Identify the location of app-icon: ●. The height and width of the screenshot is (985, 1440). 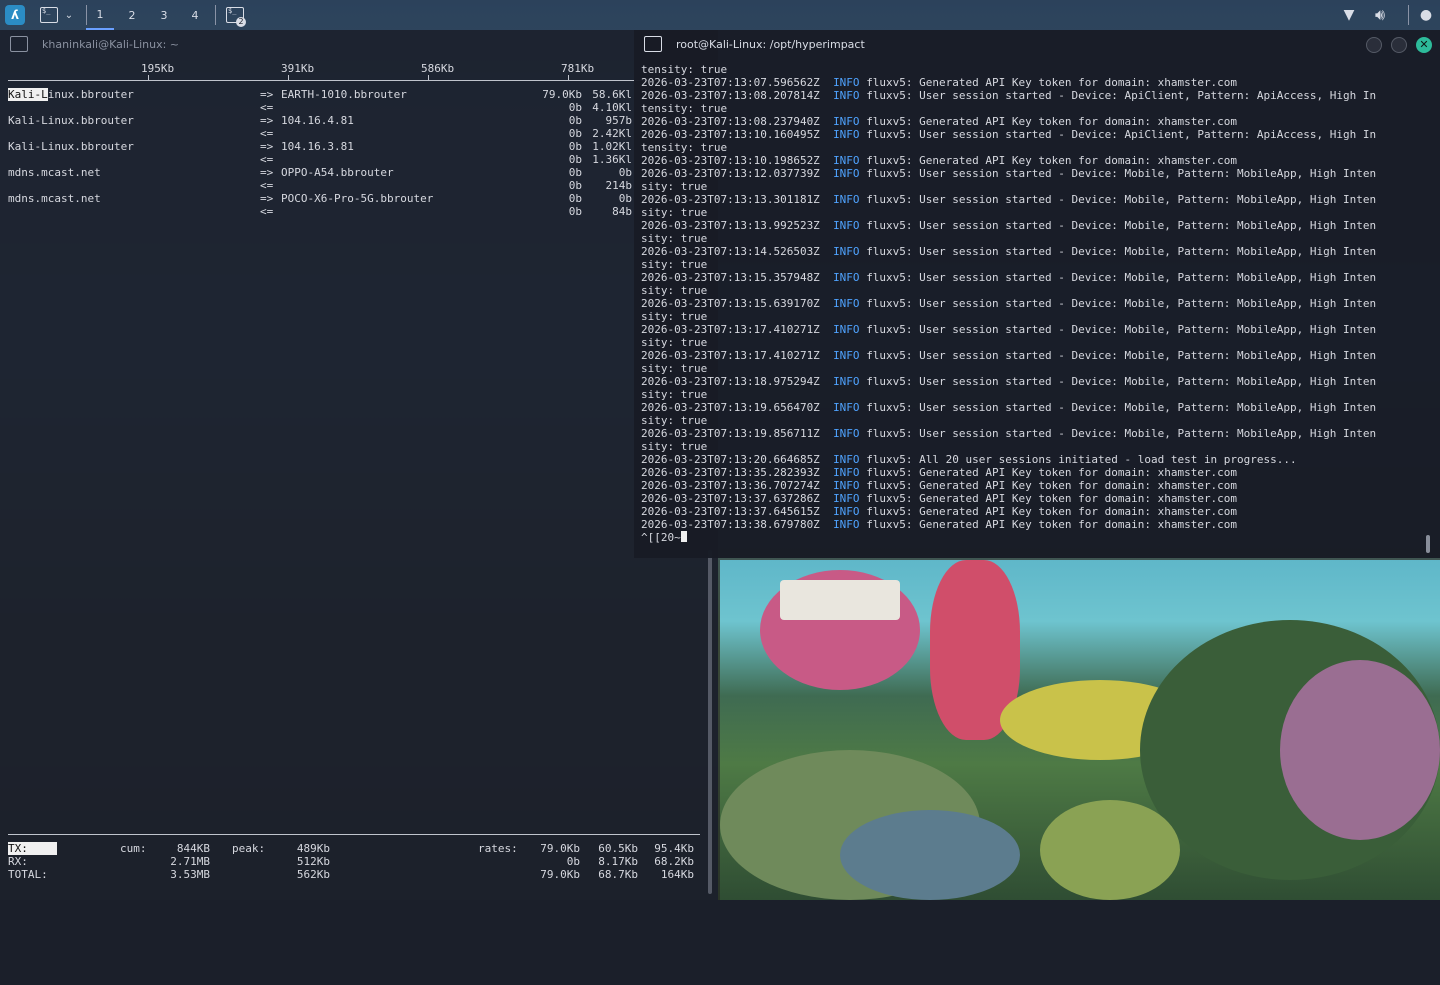
(1426, 15).